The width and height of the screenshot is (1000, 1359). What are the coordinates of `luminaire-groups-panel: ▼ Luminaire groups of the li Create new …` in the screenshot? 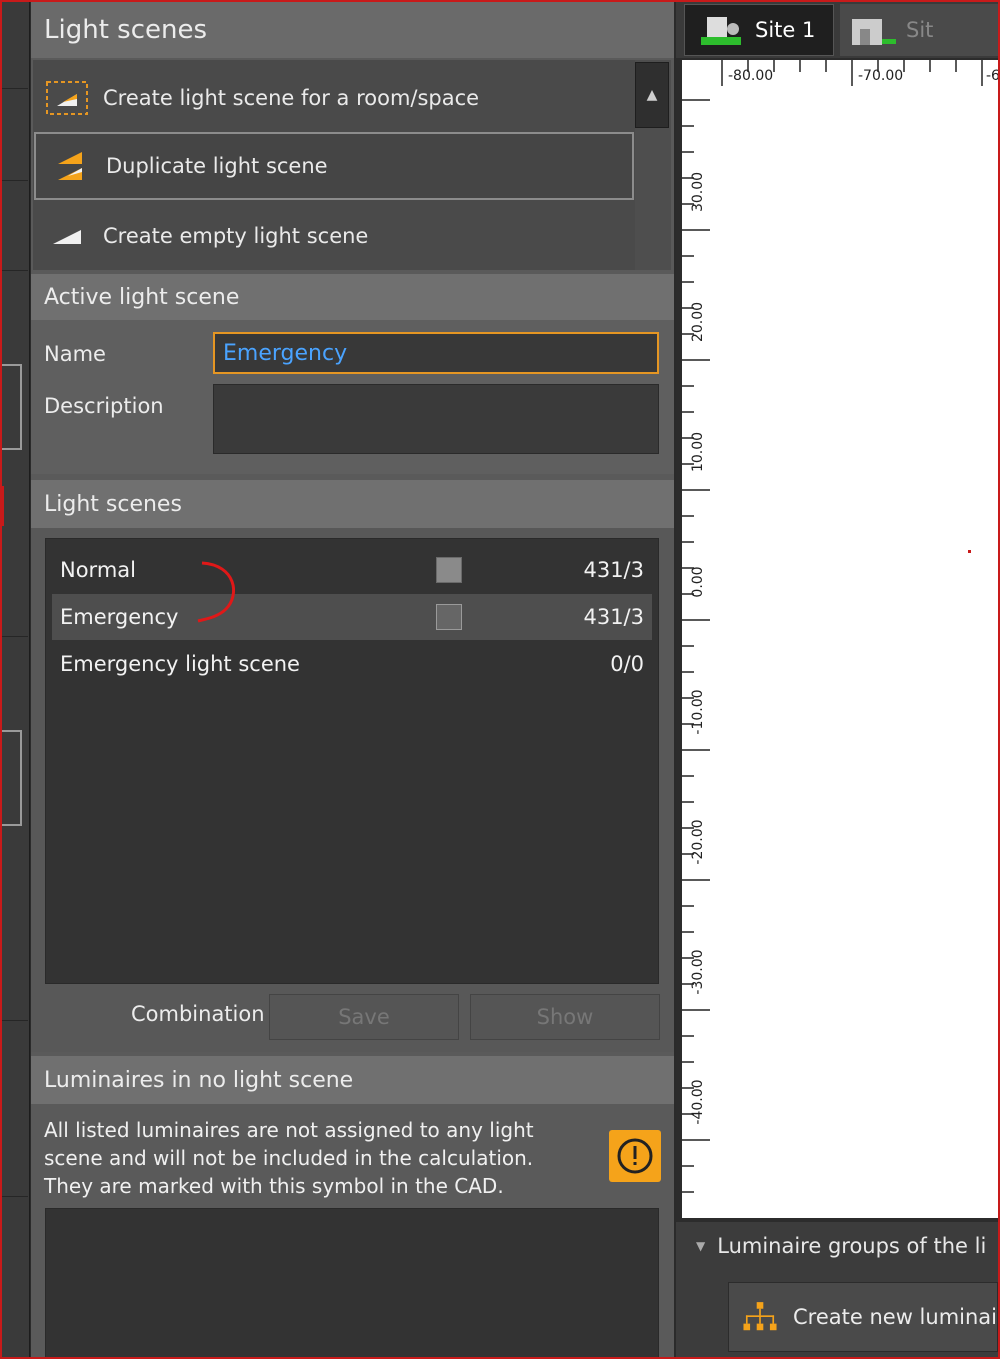 It's located at (837, 1290).